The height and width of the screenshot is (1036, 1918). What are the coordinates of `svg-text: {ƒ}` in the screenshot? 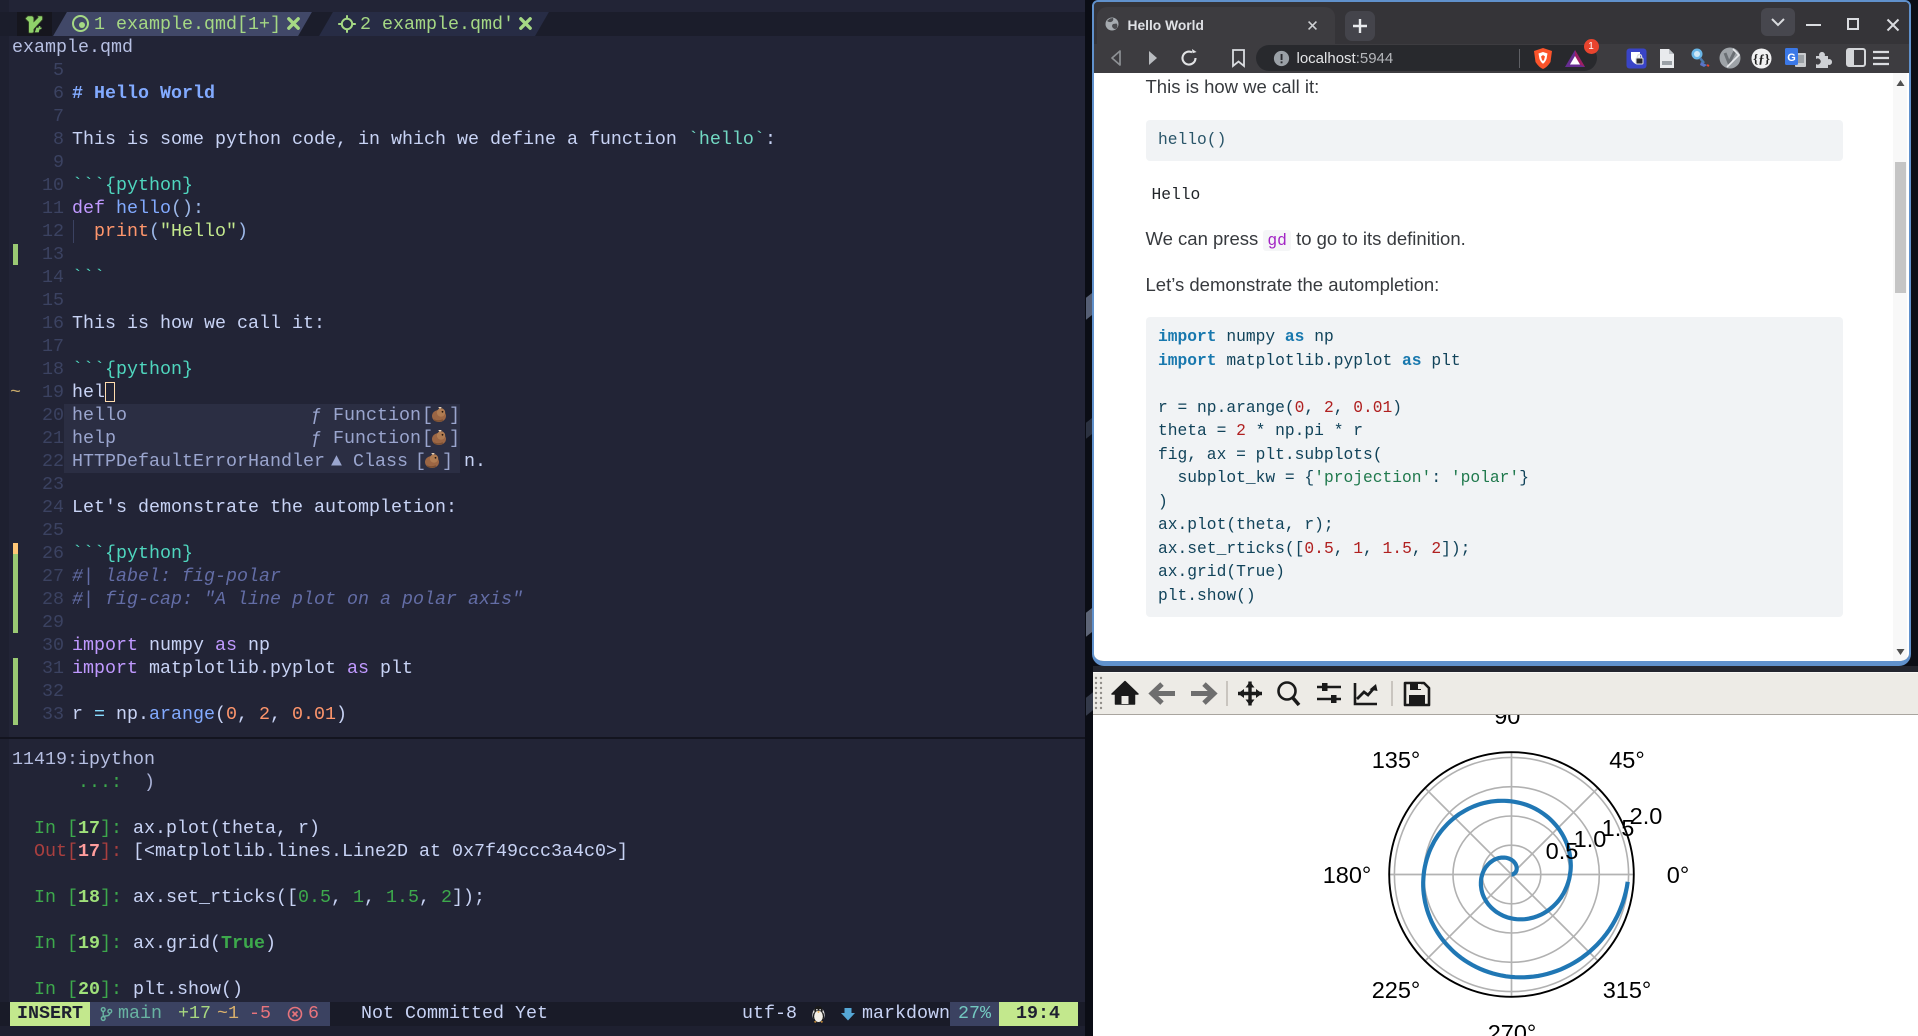 It's located at (1761, 58).